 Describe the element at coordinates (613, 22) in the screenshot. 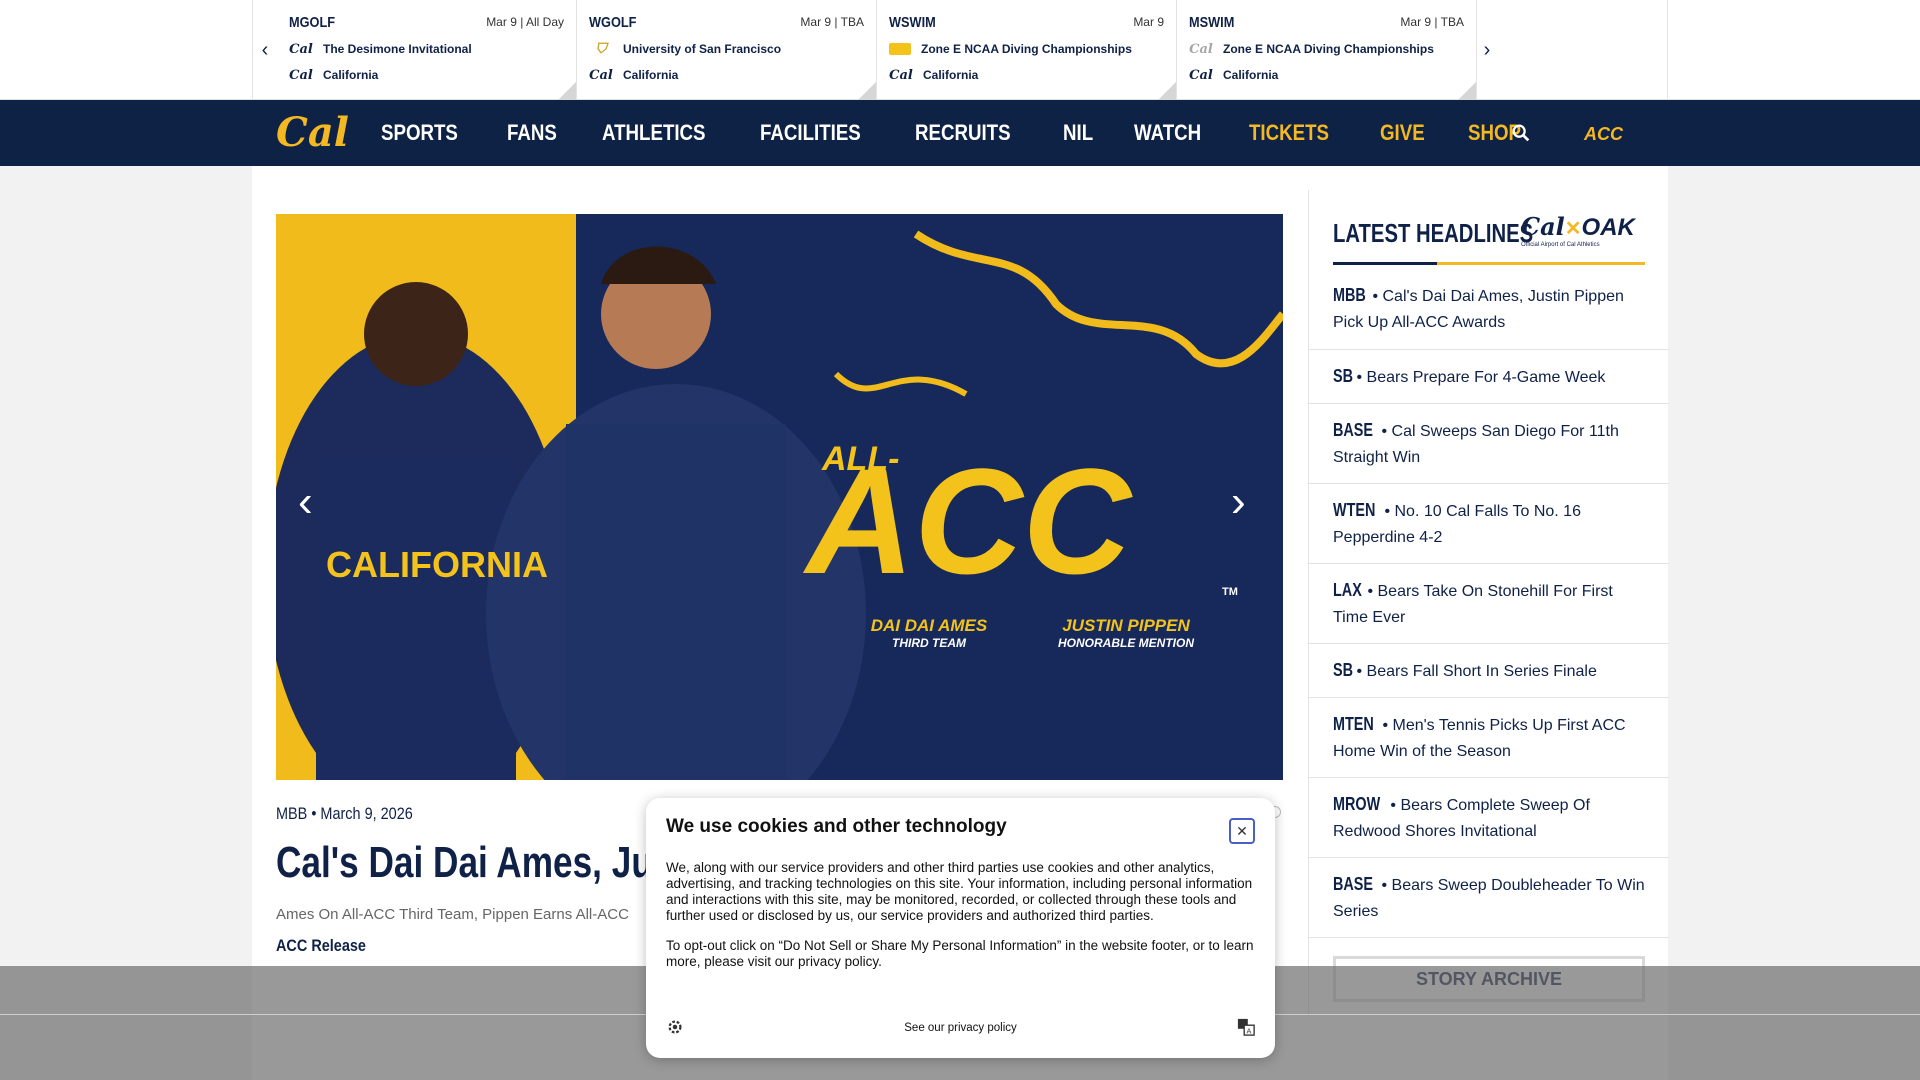

I see `score-sport: WGOLF` at that location.